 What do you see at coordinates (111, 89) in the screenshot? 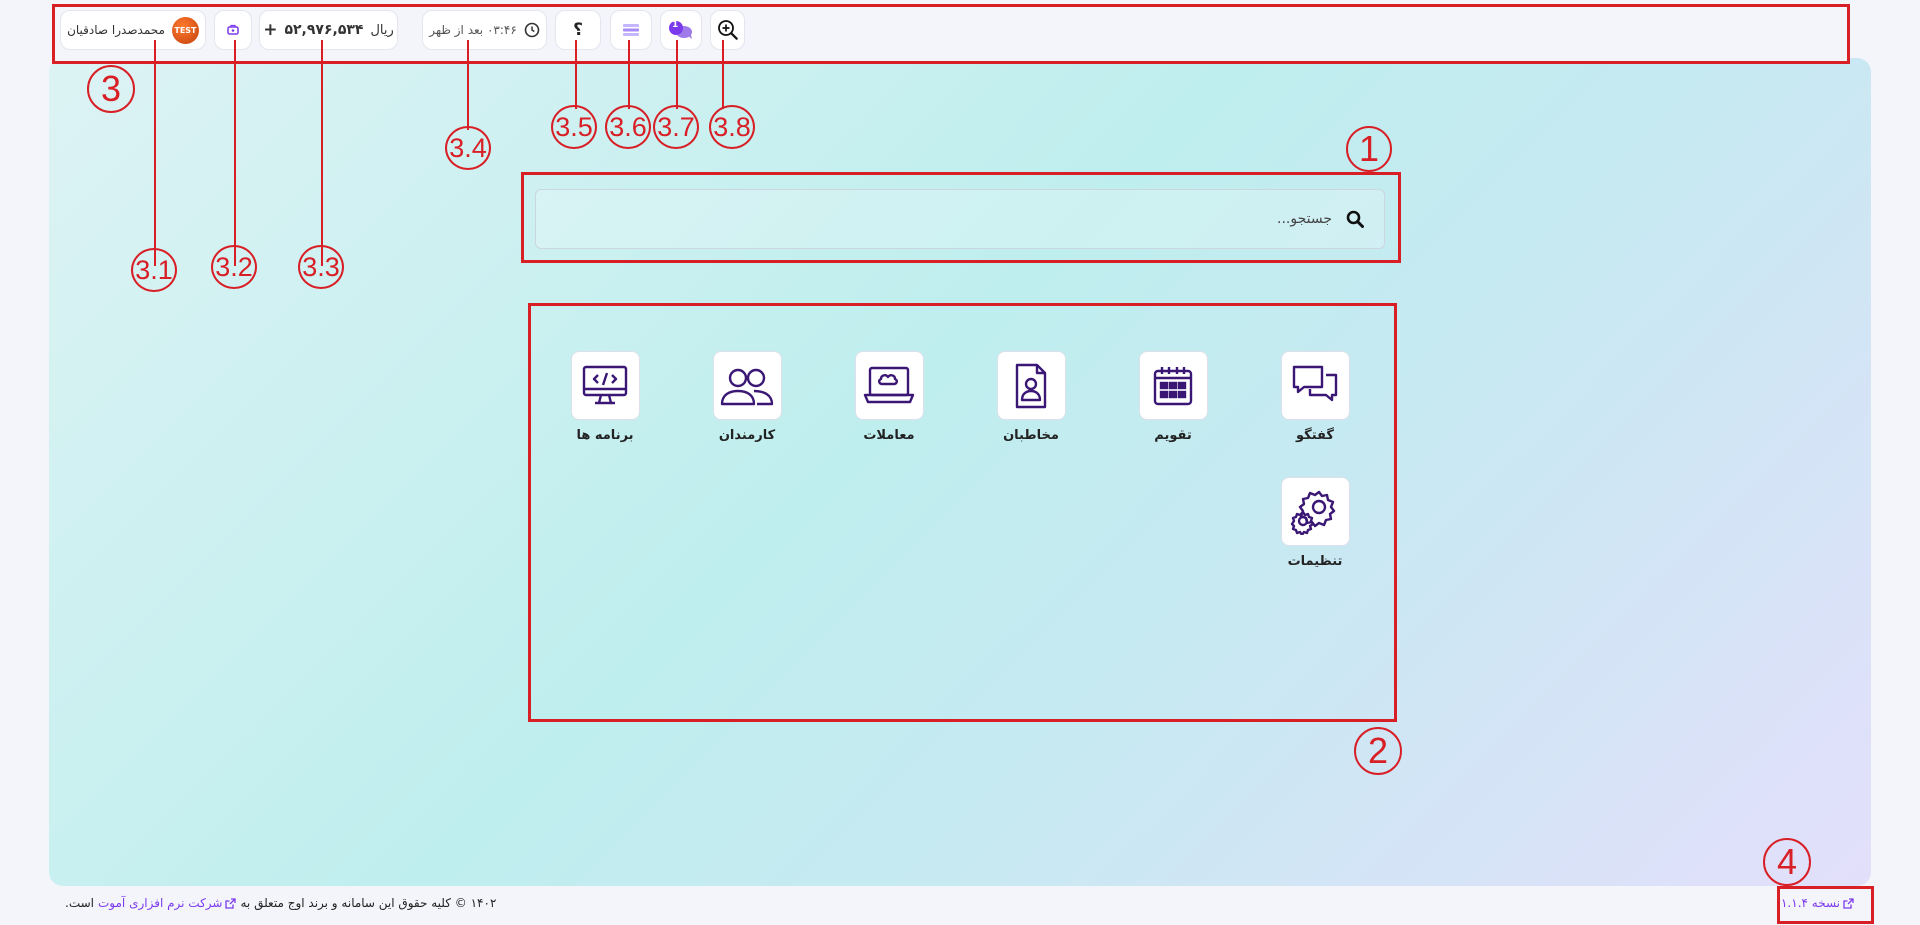
I see `annotation-label-3: 3` at bounding box center [111, 89].